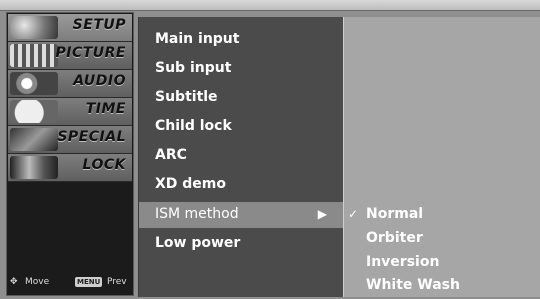 This screenshot has height=299, width=540. I want to click on tab-label: SETUP, so click(99, 25).